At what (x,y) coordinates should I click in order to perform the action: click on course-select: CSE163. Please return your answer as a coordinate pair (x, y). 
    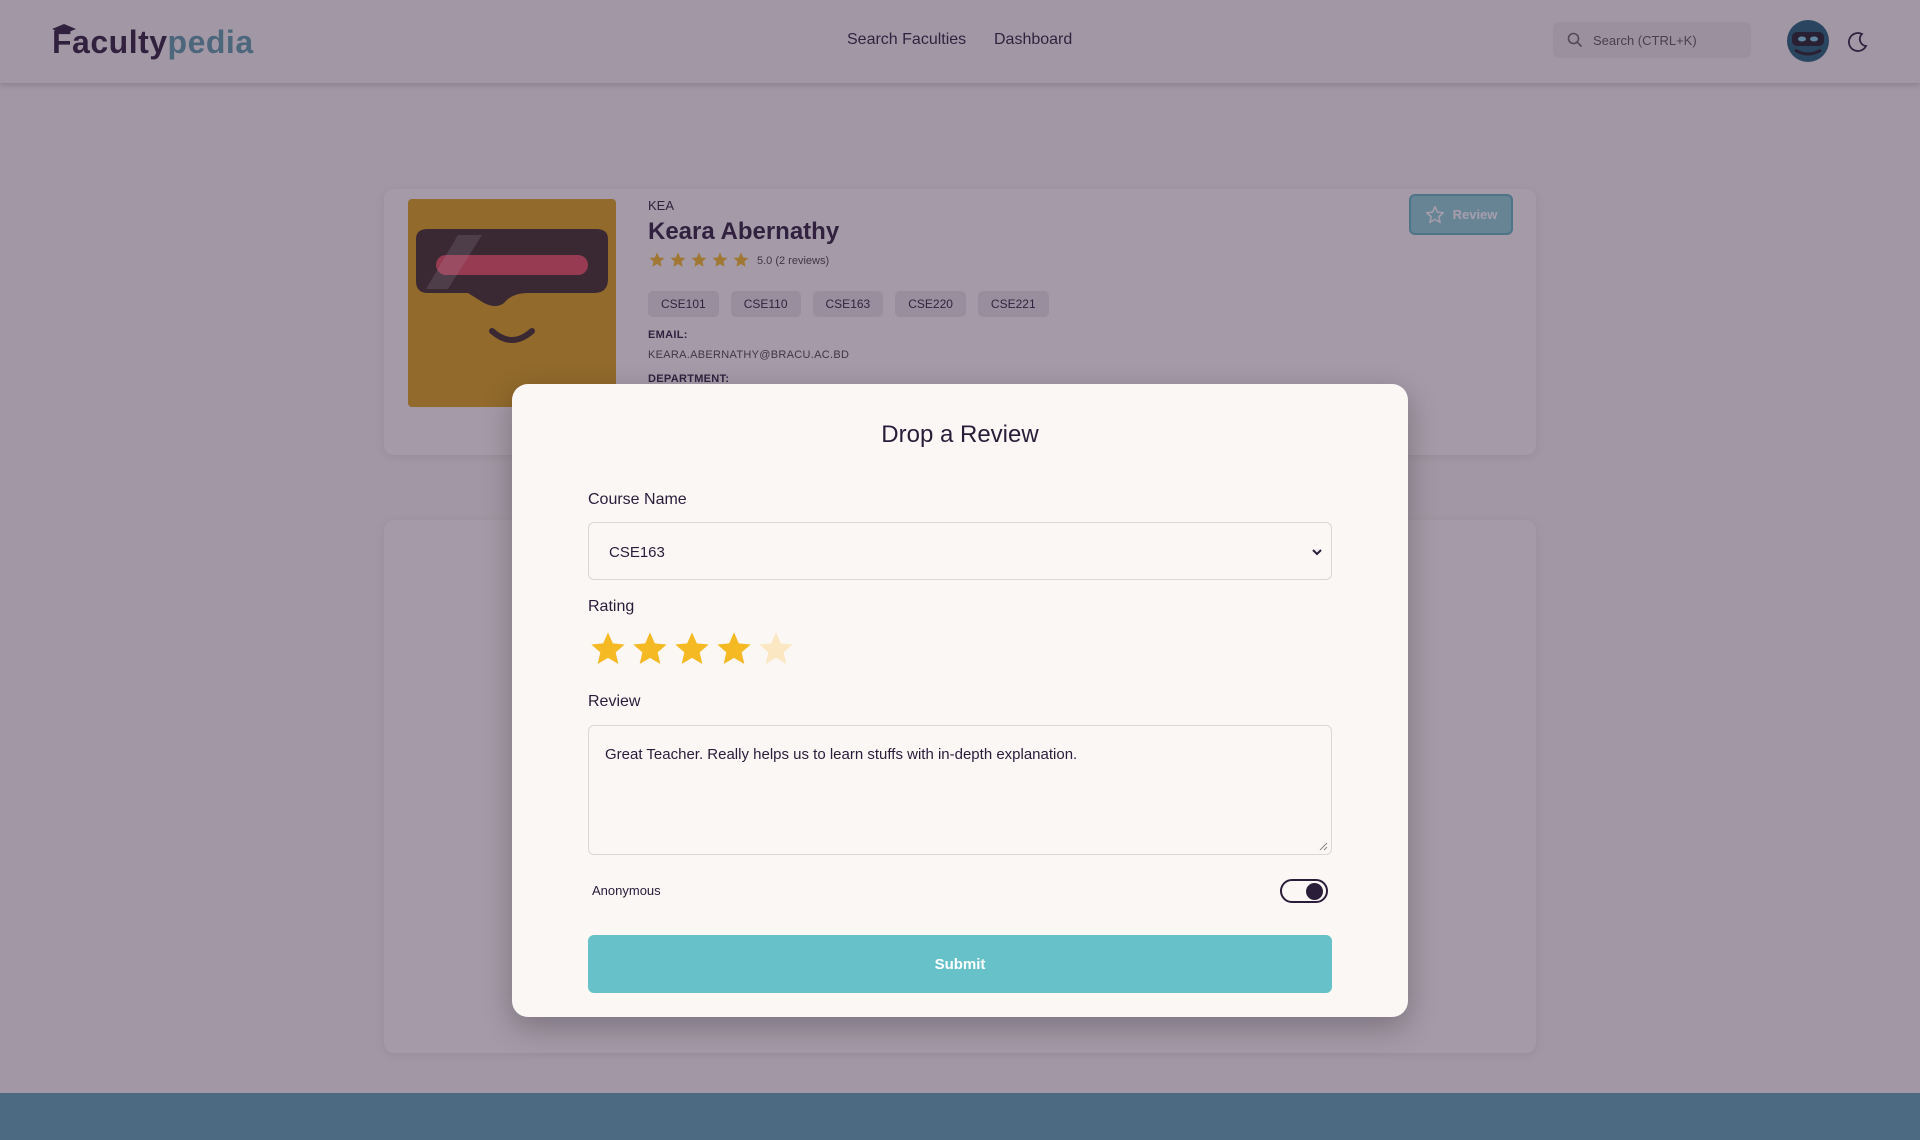
    Looking at the image, I should click on (960, 551).